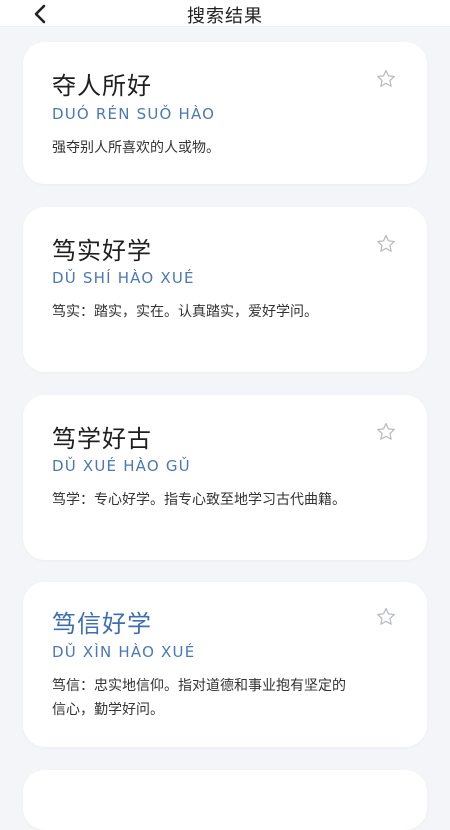 The image size is (450, 830). What do you see at coordinates (102, 251) in the screenshot?
I see `idiom-word: 笃实好学` at bounding box center [102, 251].